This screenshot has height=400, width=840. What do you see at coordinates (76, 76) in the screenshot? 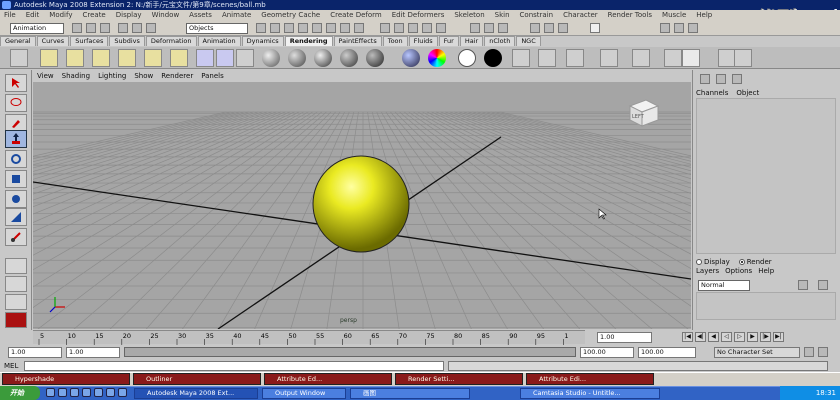
I see `viewport-menu-item: Shading` at bounding box center [76, 76].